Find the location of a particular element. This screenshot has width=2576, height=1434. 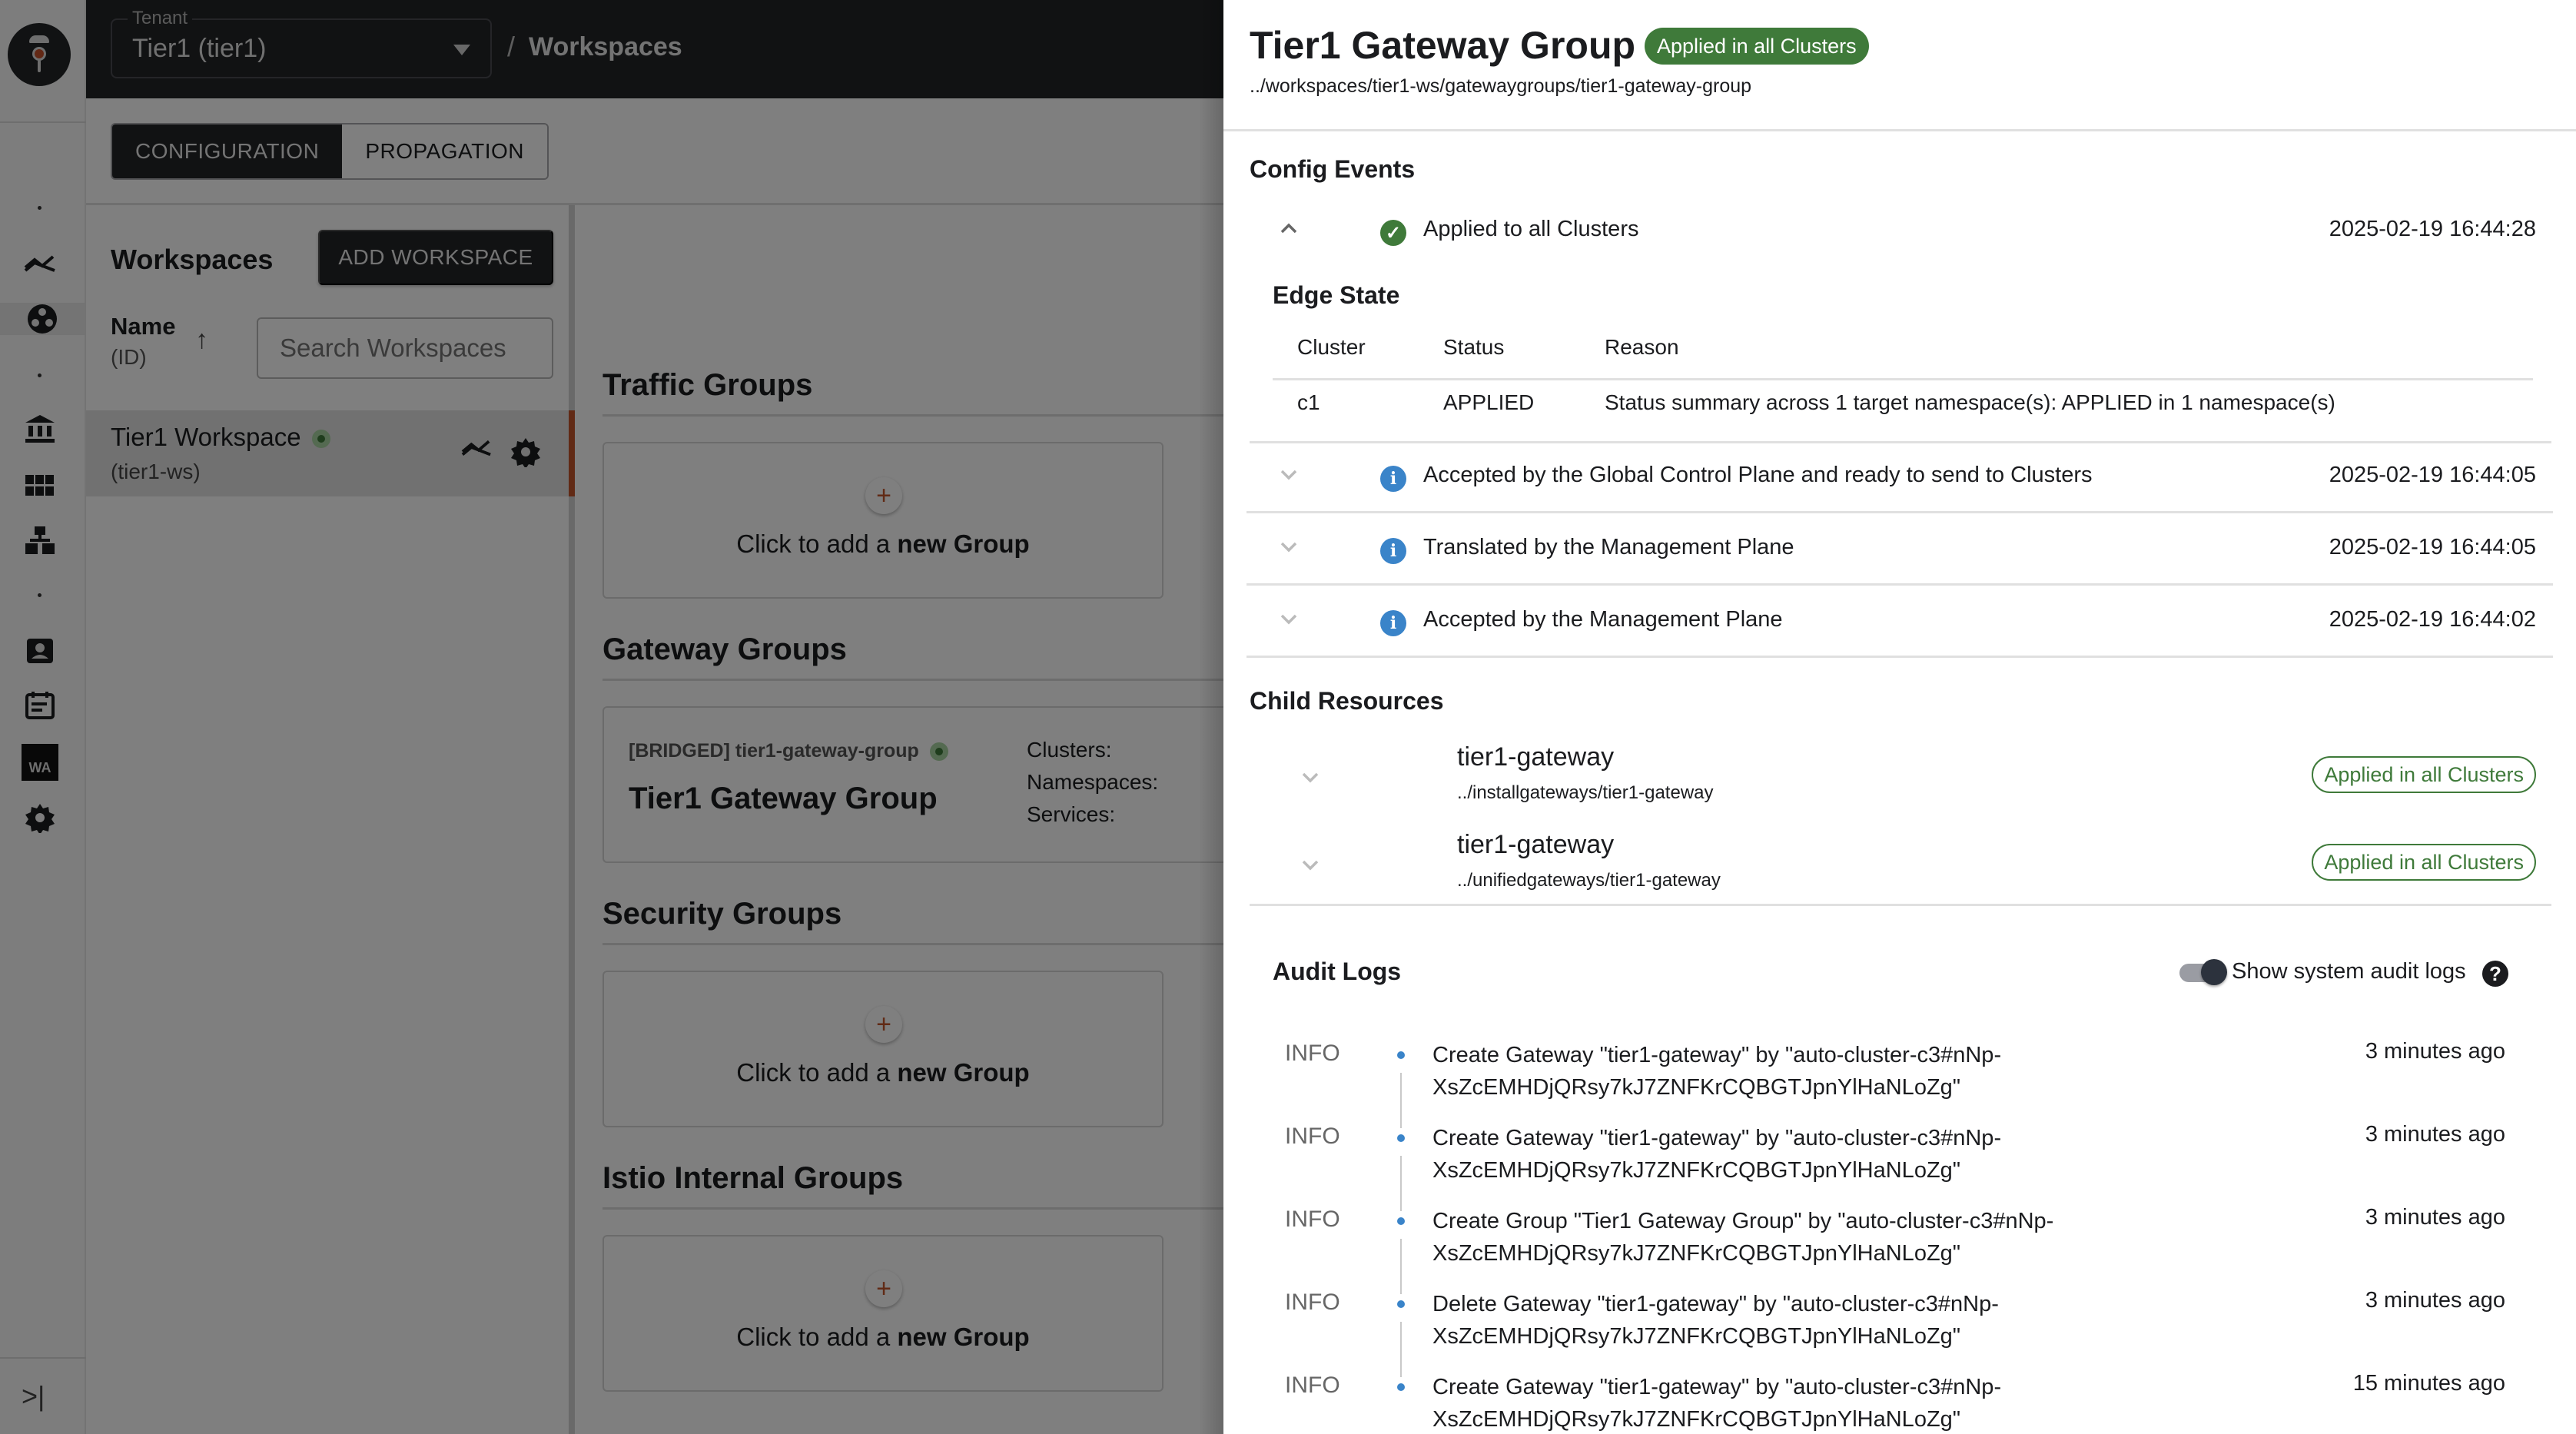

column-header-reason: Reason is located at coordinates (1642, 347).